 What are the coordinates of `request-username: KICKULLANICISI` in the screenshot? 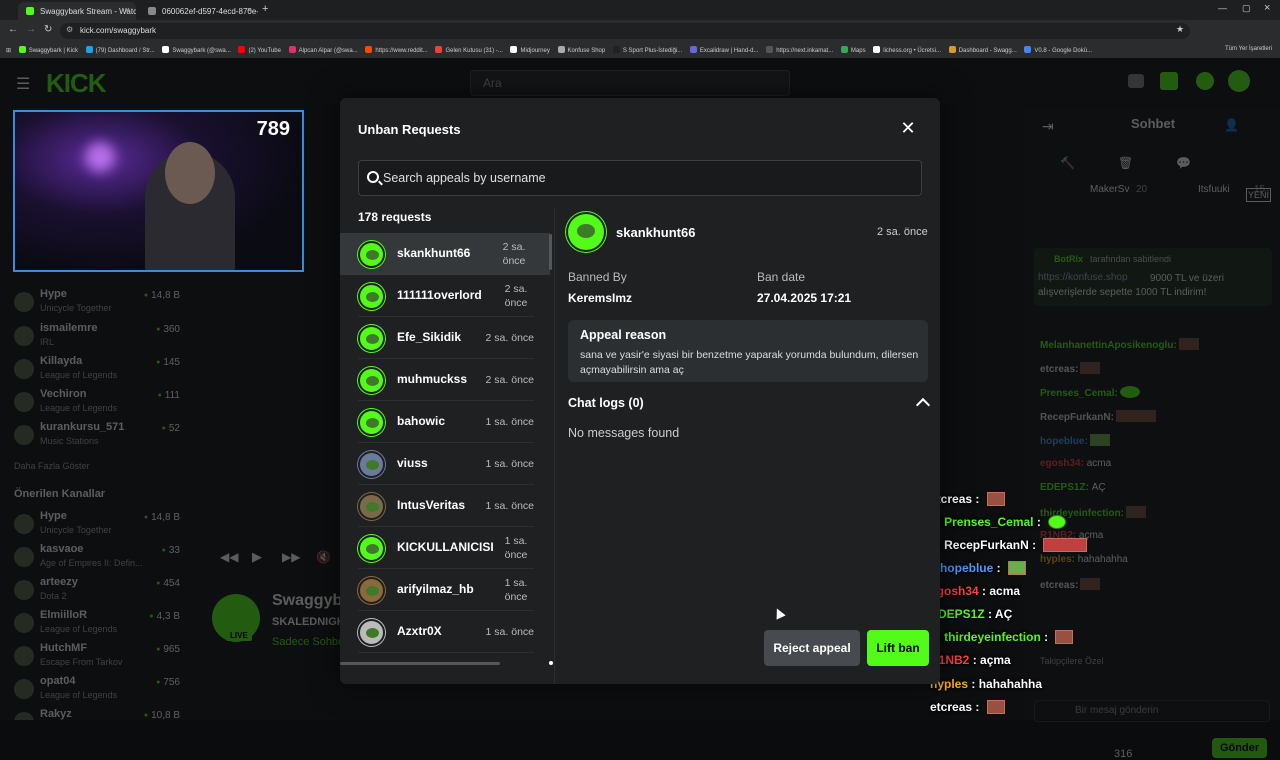 It's located at (445, 547).